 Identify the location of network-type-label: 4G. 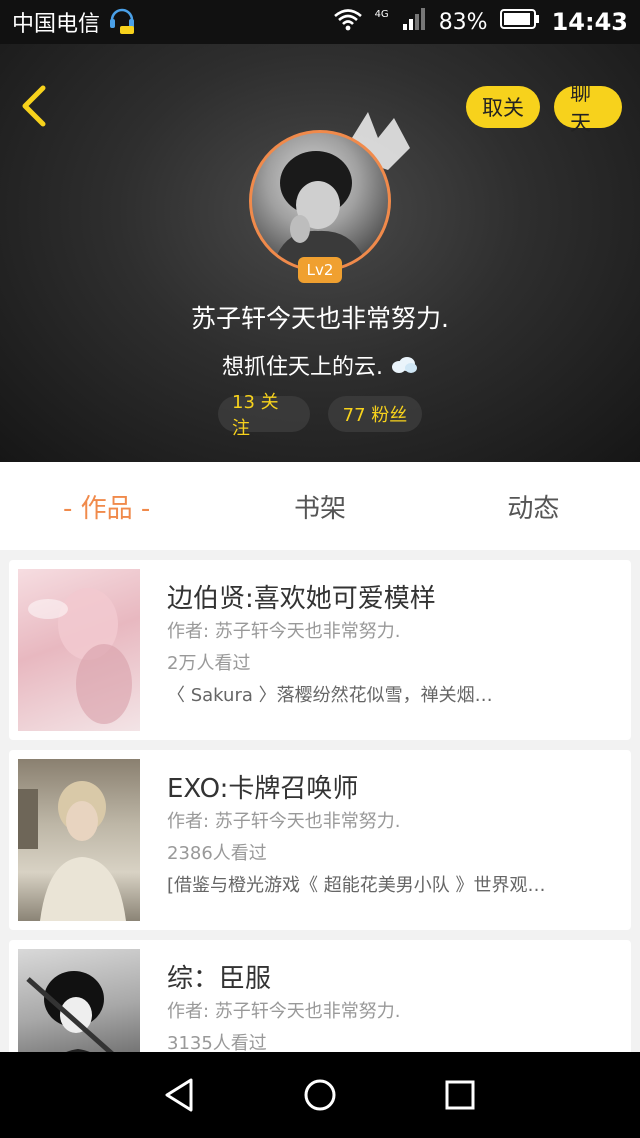
(381, 14).